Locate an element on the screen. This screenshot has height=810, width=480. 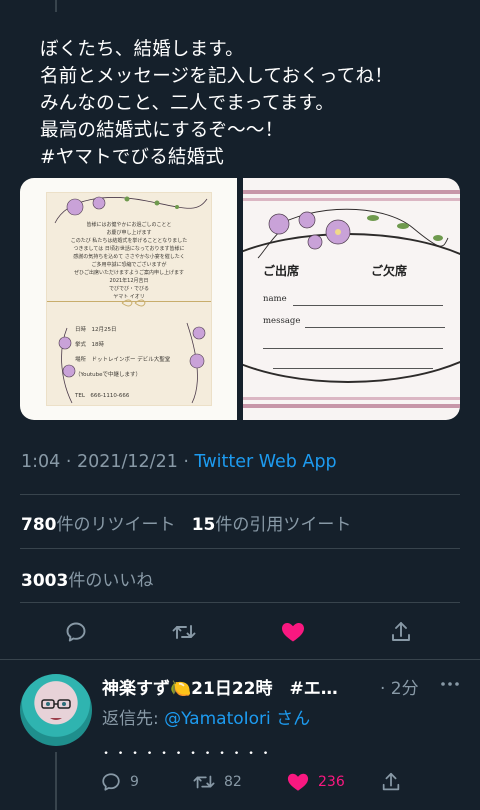
thread-line-top is located at coordinates (56, 6).